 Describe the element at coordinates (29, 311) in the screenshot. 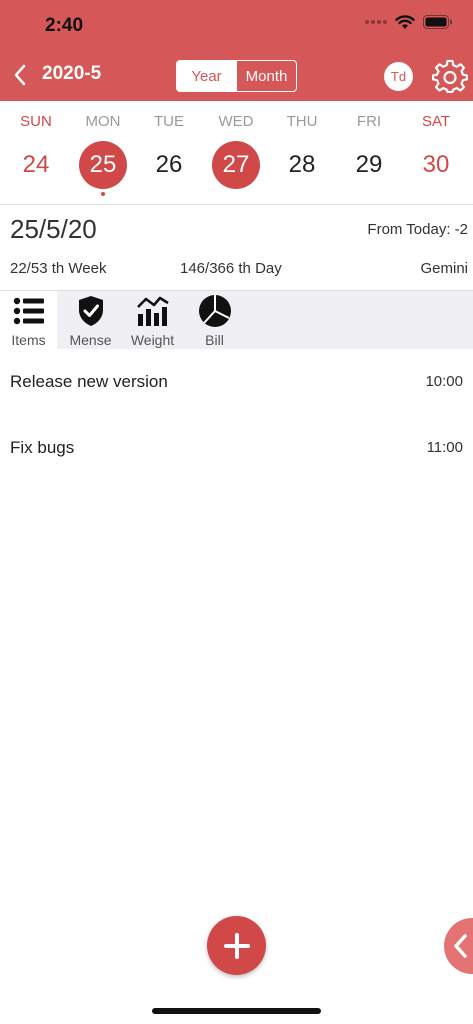

I see `list-icon` at that location.